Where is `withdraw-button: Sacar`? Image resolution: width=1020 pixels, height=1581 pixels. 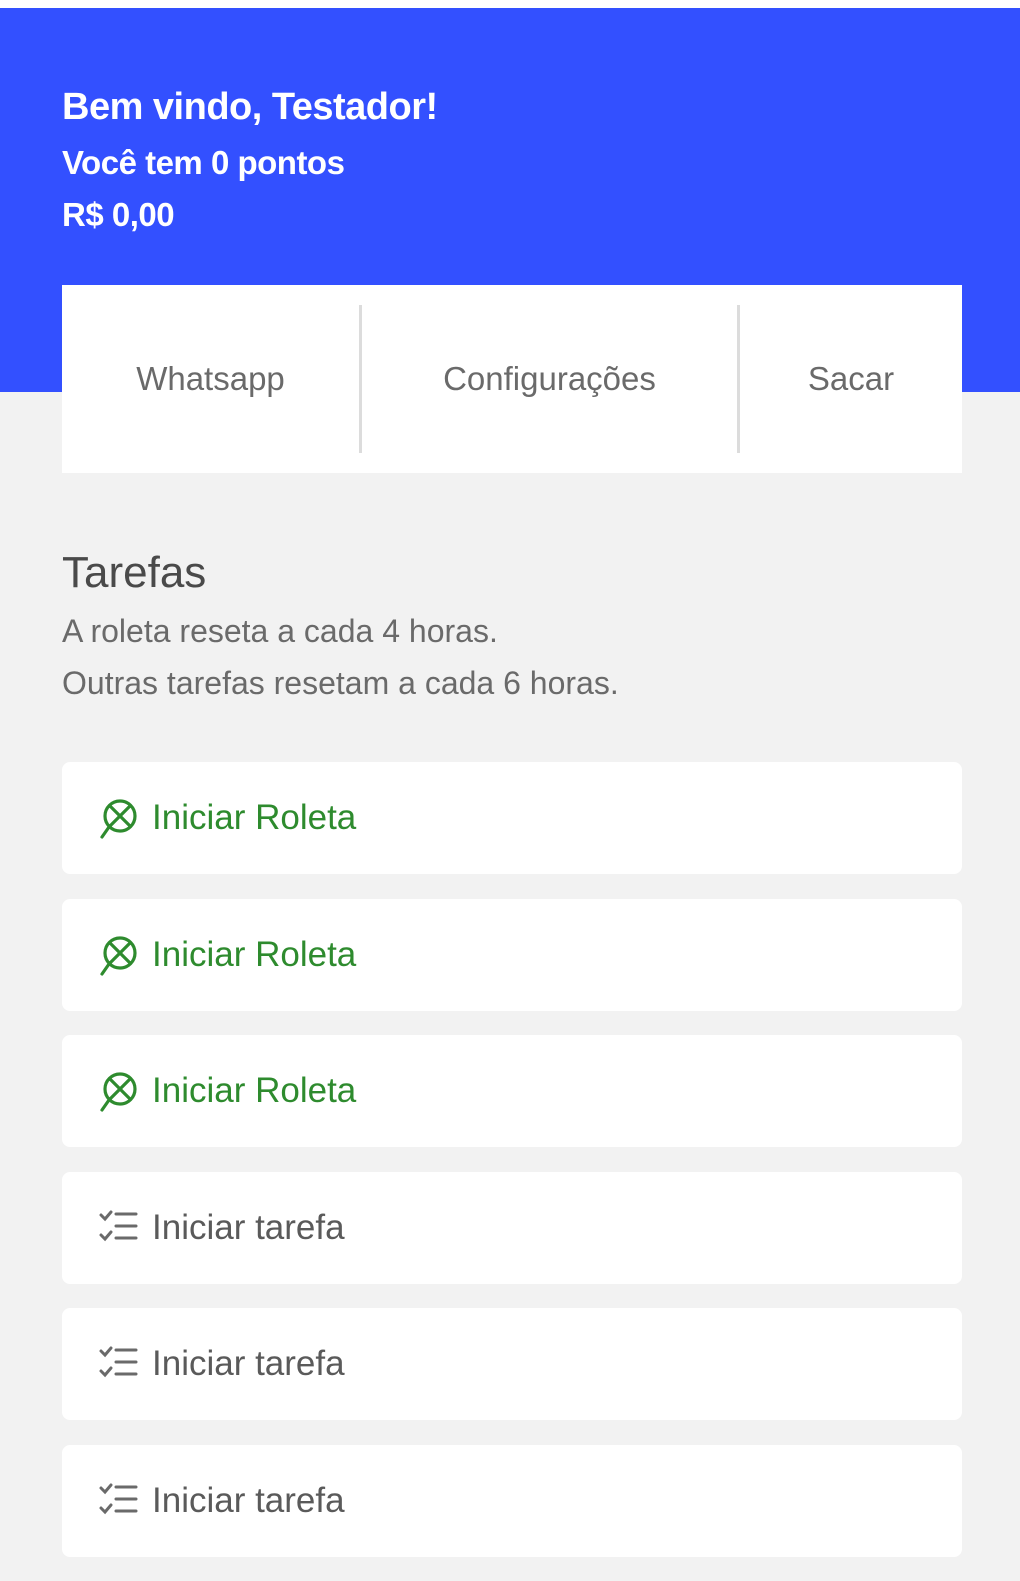 withdraw-button: Sacar is located at coordinates (851, 379).